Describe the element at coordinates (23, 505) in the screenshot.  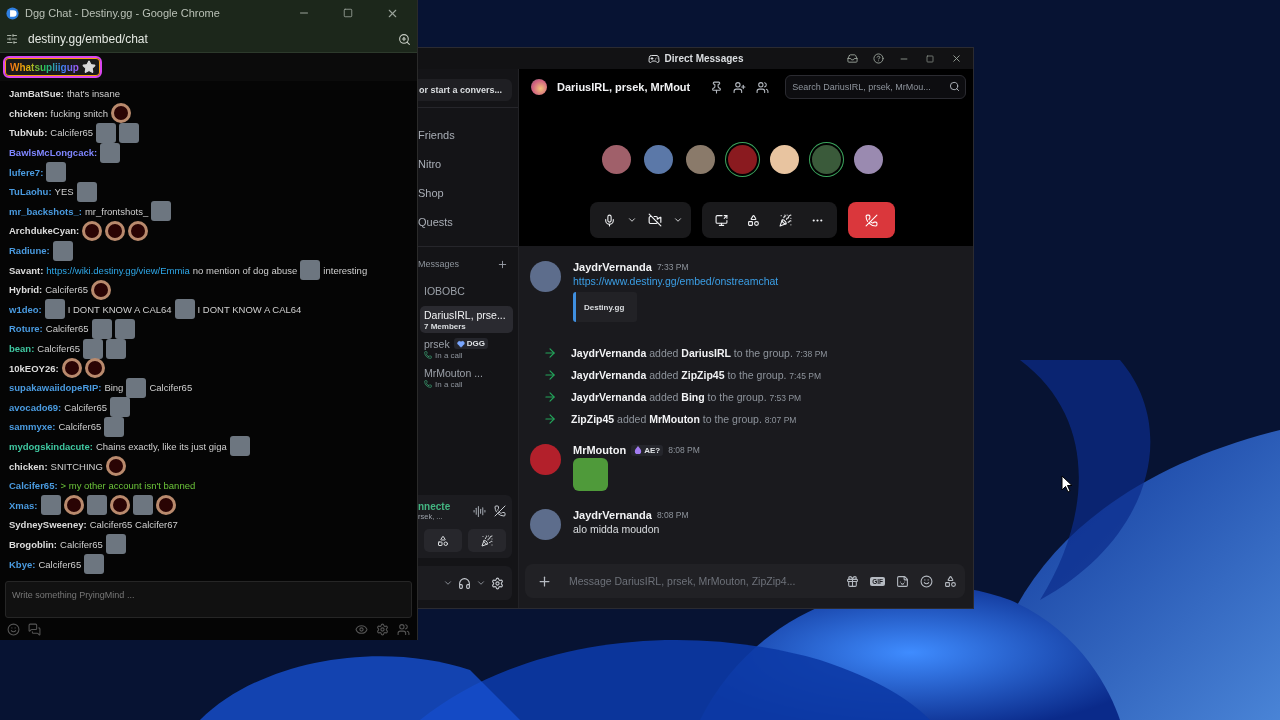
I see `chat-username: Xmas:` at that location.